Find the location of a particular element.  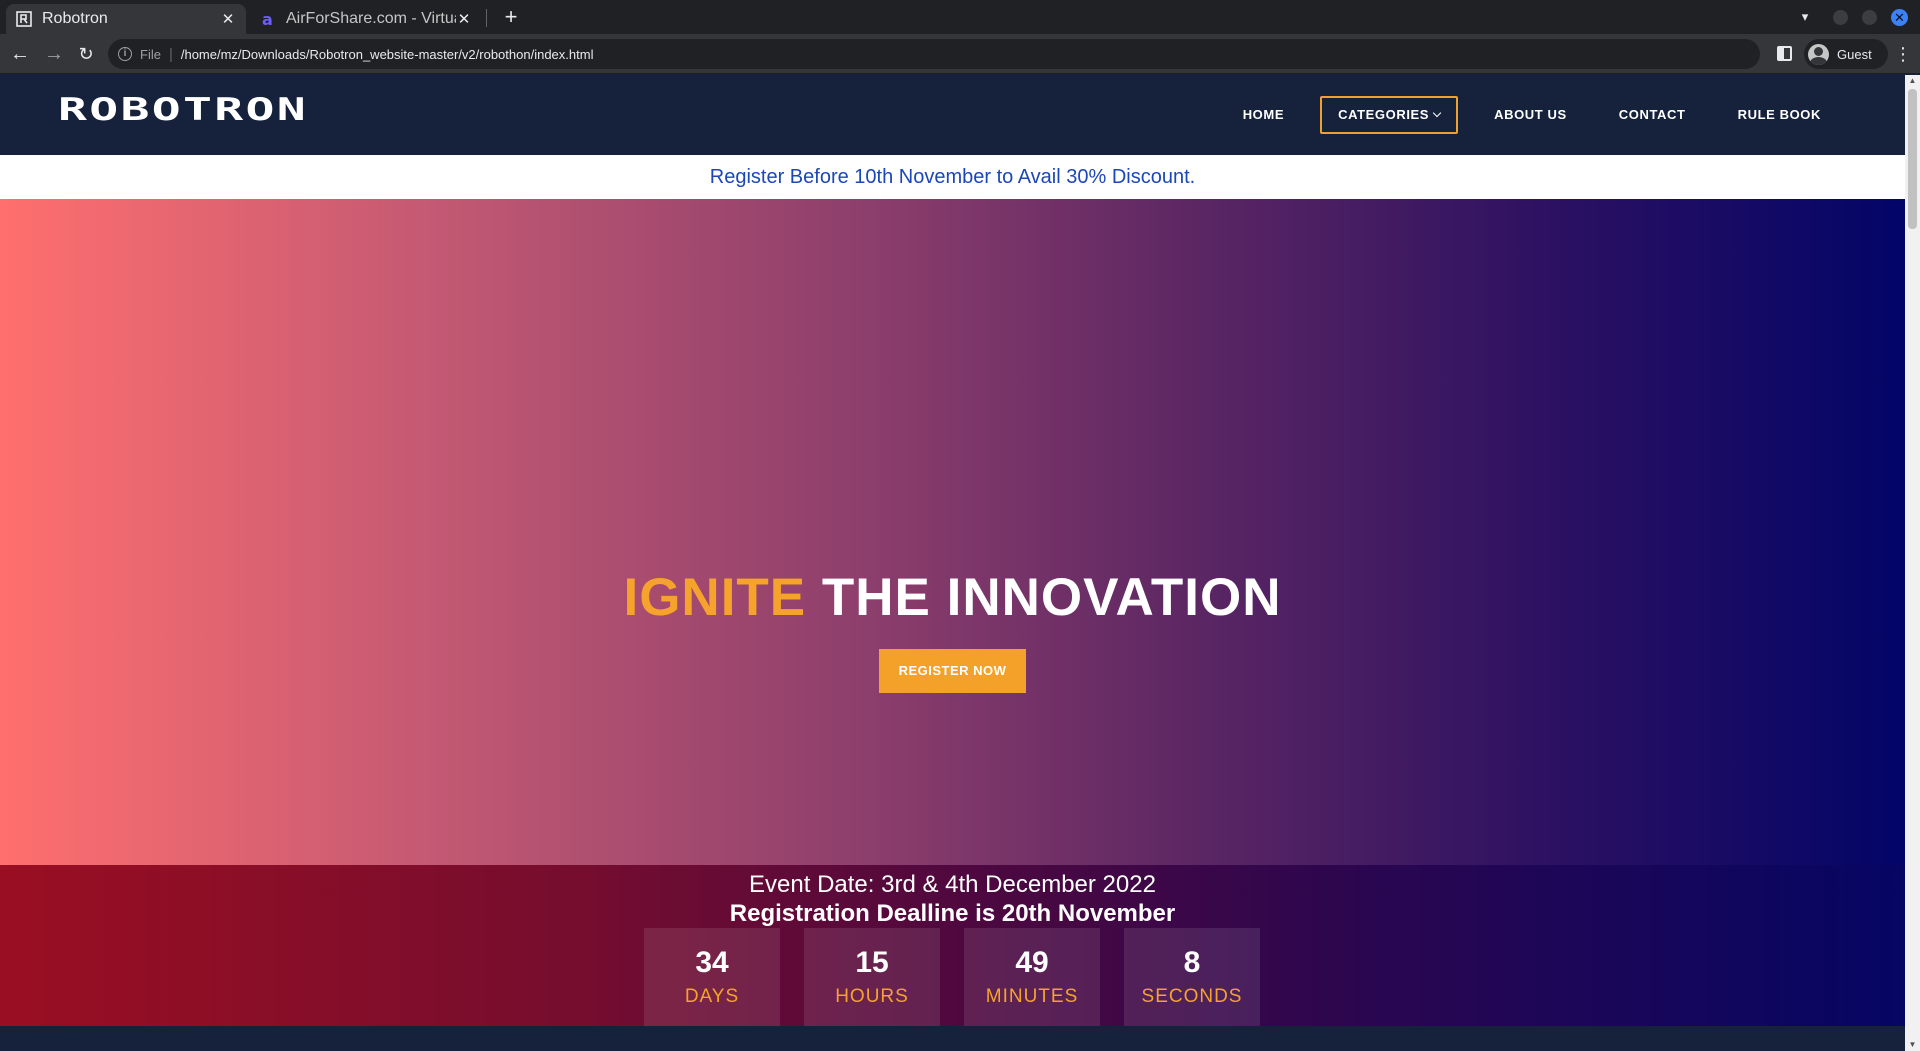

tab-airforshare: a AirForShare.com - Virtual ✕ is located at coordinates (366, 19).